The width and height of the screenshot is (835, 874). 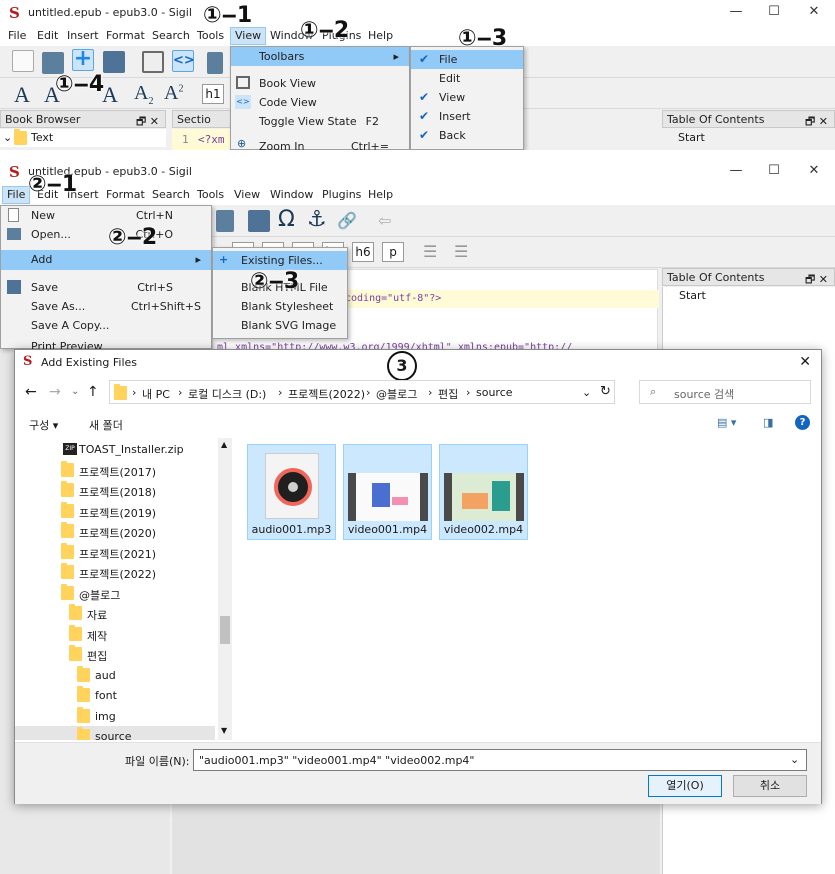 I want to click on tree-item: 프로젝트(2018), so click(x=115, y=490).